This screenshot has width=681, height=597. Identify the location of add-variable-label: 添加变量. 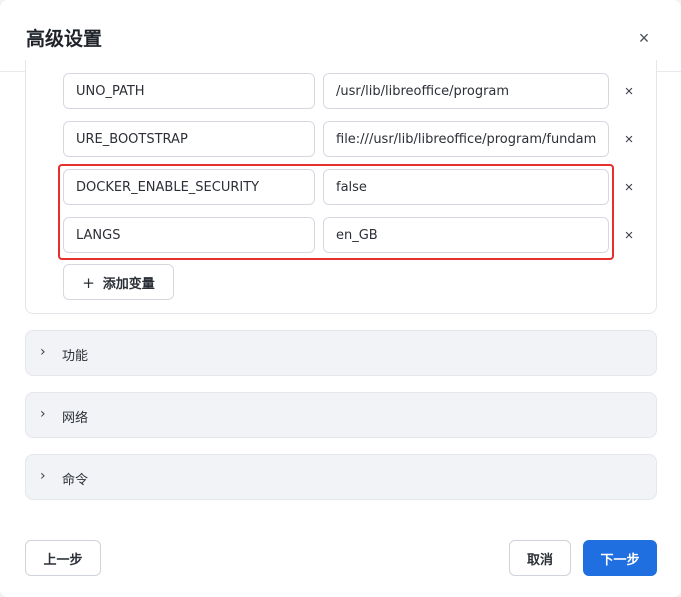
(128, 284).